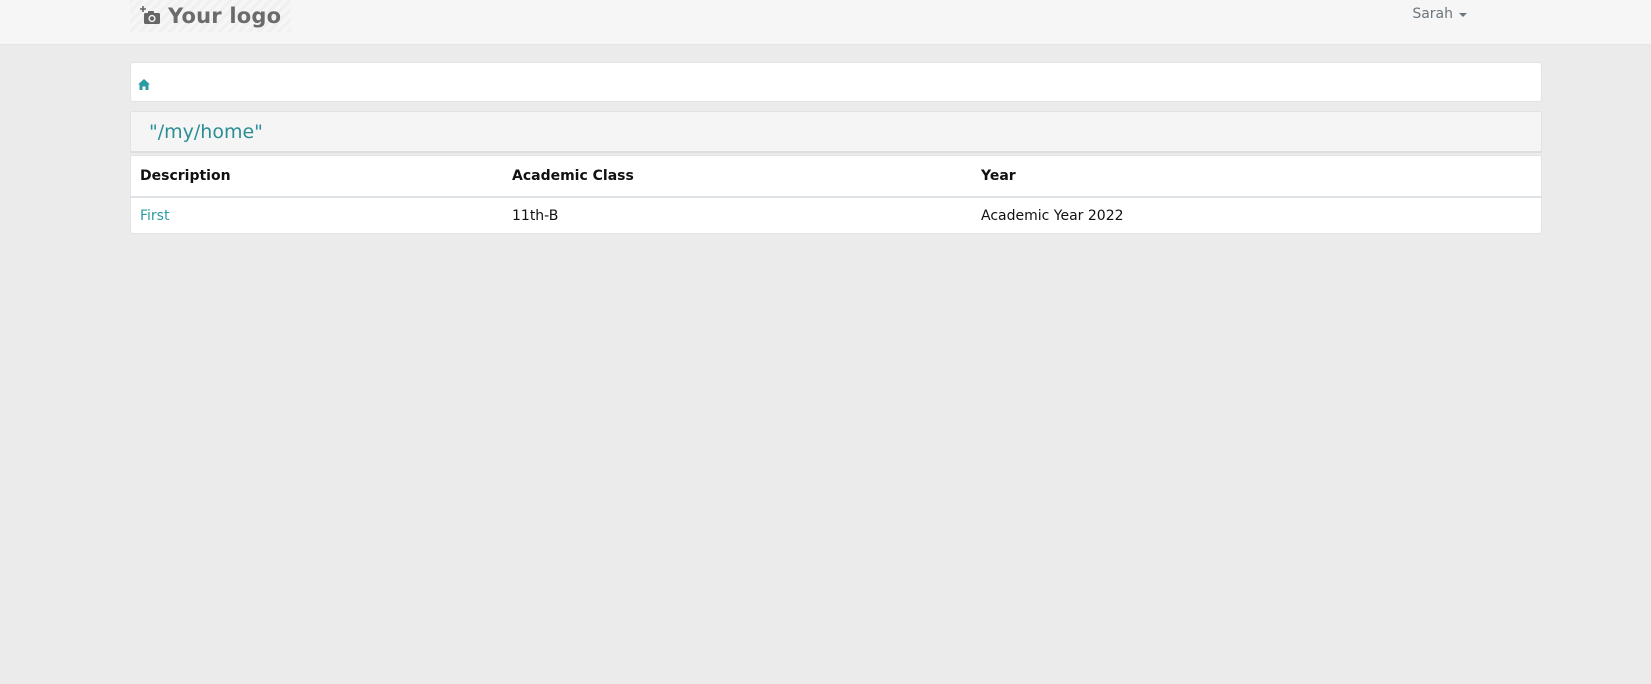 The height and width of the screenshot is (684, 1651). I want to click on page-title: "/my/home", so click(206, 131).